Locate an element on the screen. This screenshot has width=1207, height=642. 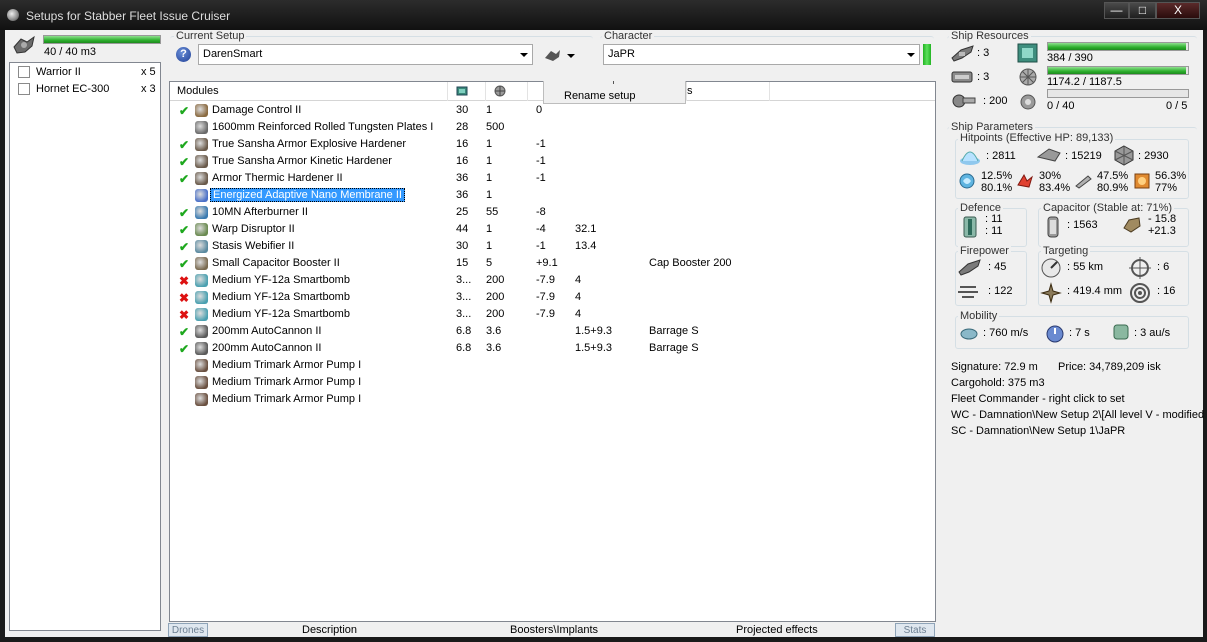
tab-description: Description is located at coordinates (329, 630).